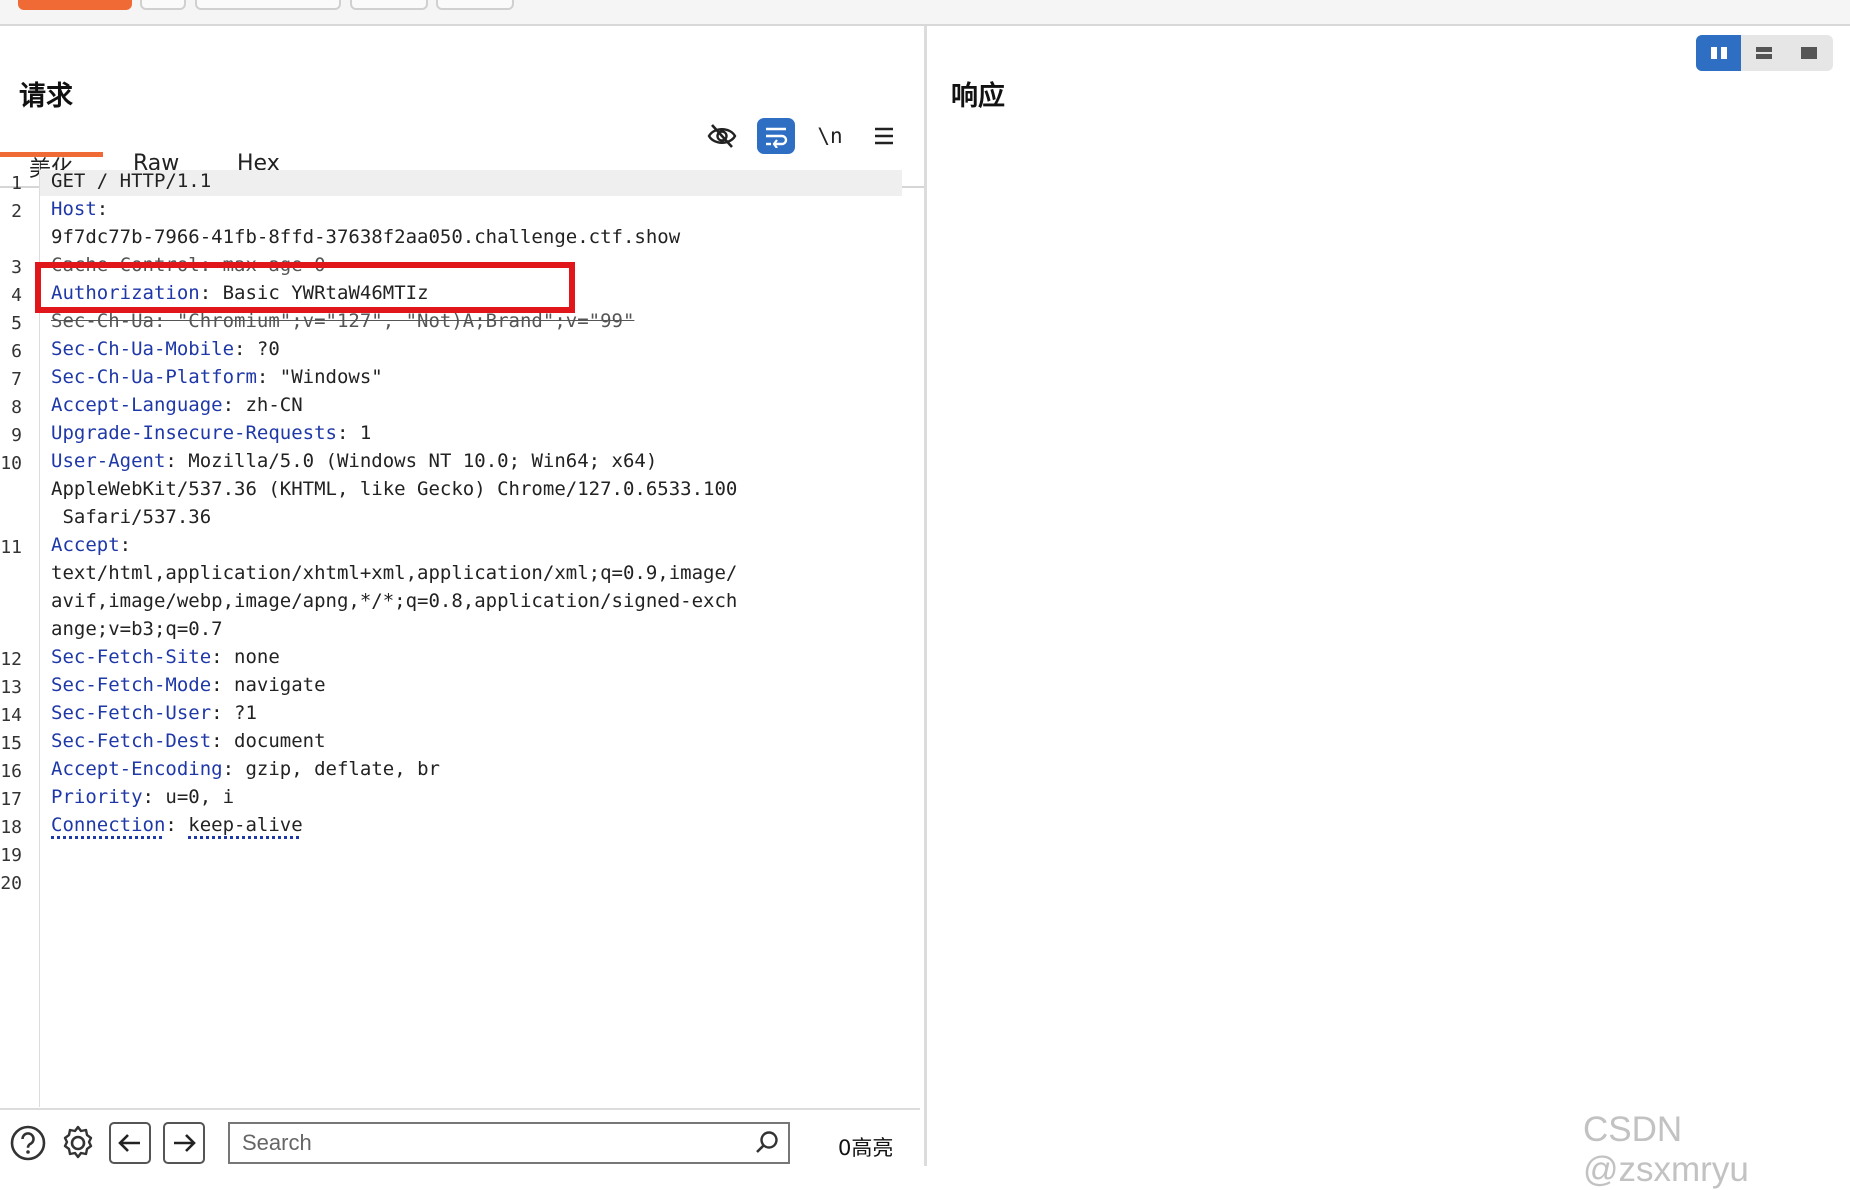 Image resolution: width=1850 pixels, height=1190 pixels. What do you see at coordinates (28, 1143) in the screenshot?
I see `help-icon` at bounding box center [28, 1143].